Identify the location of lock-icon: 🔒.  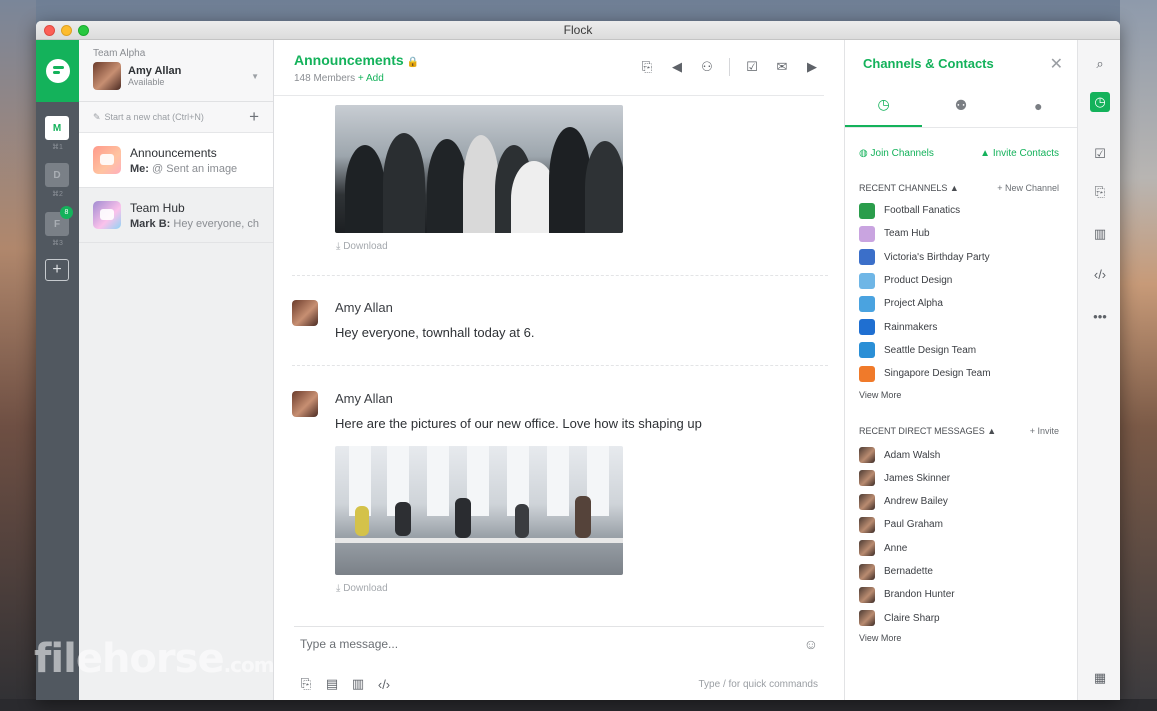
(413, 62).